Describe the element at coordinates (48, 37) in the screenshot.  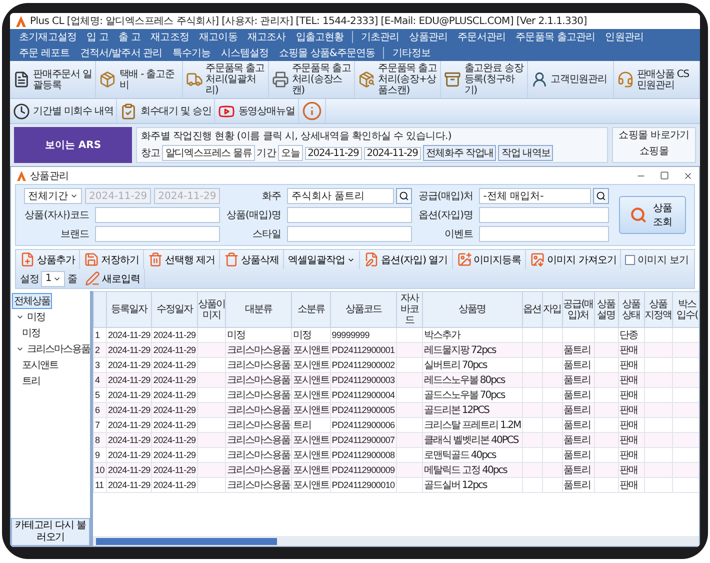
I see `menu-item: 초기재고설정` at that location.